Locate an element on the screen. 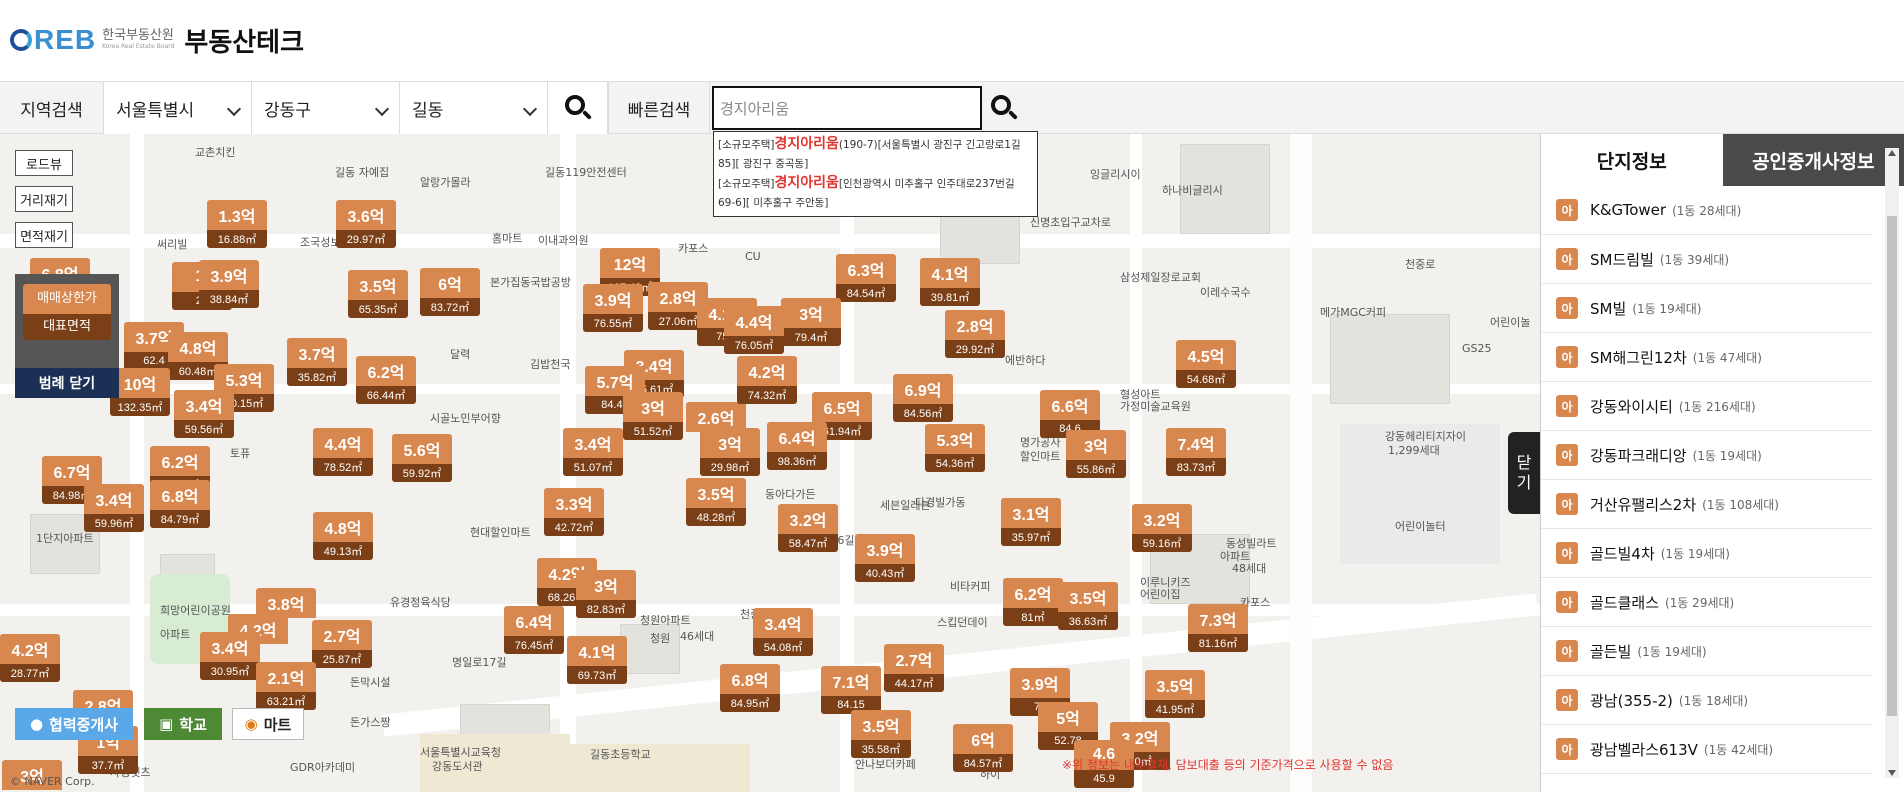 Image resolution: width=1904 pixels, height=792 pixels. list-item: 아 강동파크래디앙 (1동 19세대) is located at coordinates (1707, 455).